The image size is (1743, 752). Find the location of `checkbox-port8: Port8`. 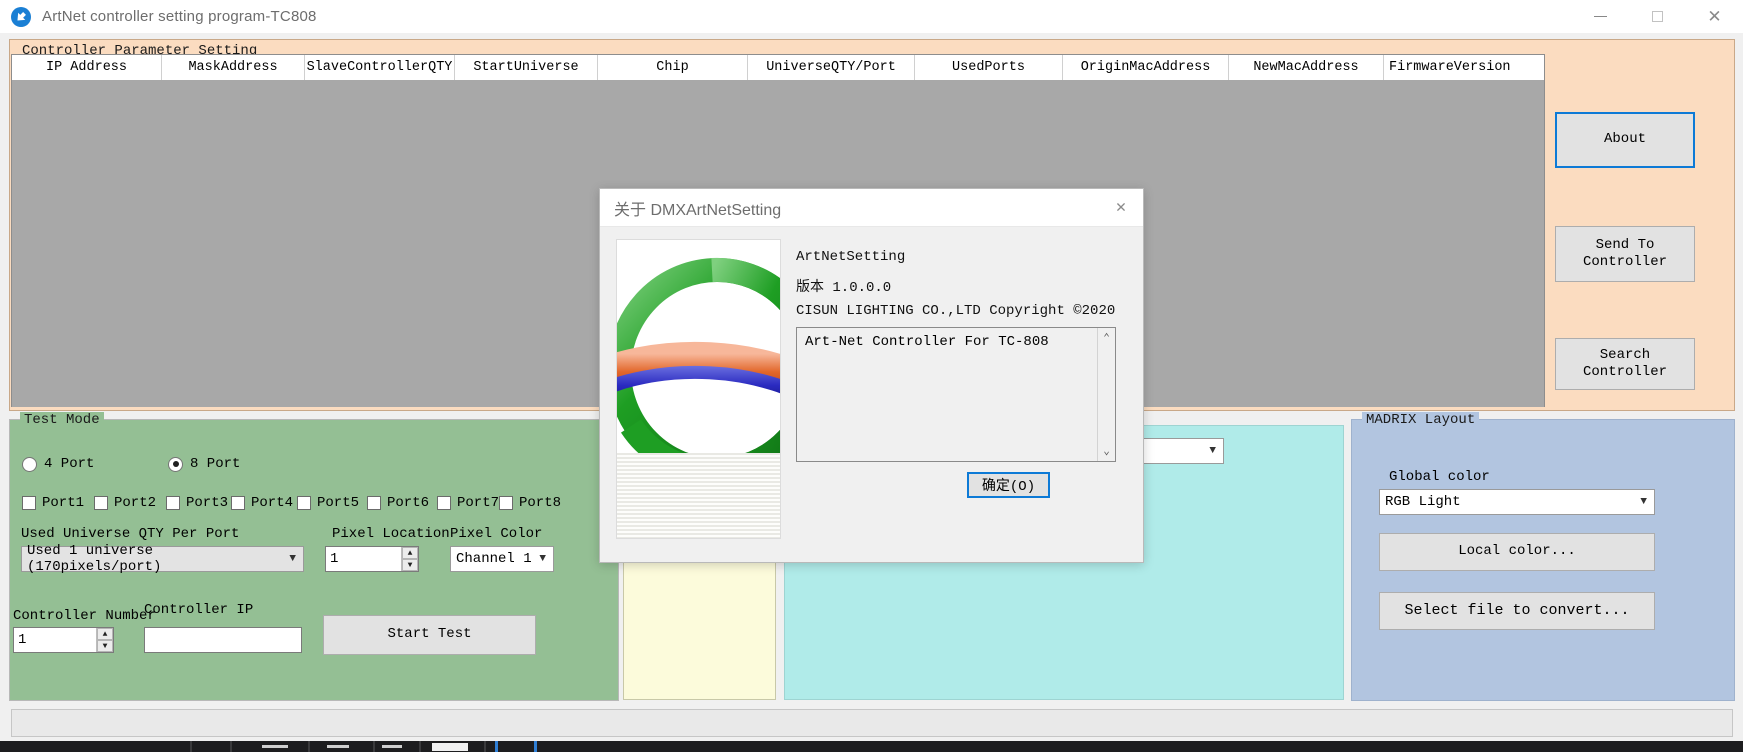

checkbox-port8: Port8 is located at coordinates (530, 503).